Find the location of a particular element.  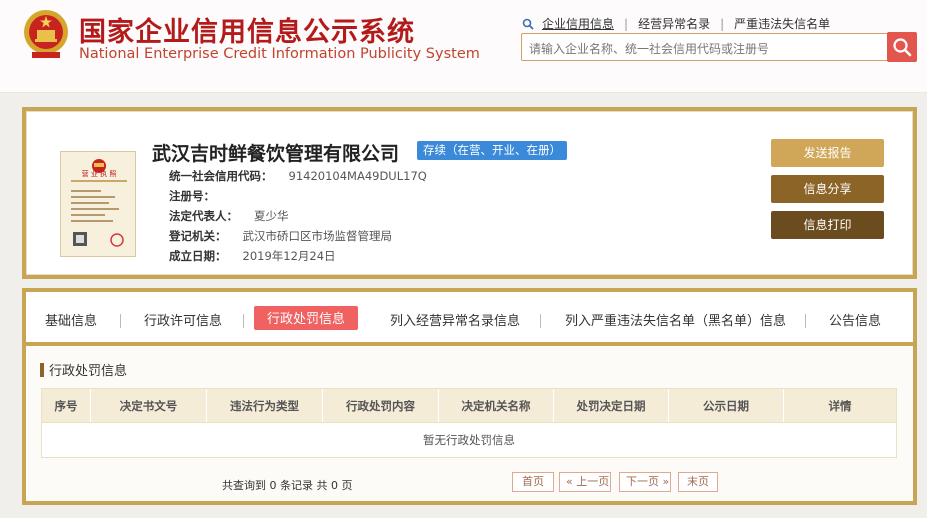

tab-permits: 行政许可信息 is located at coordinates (183, 319).